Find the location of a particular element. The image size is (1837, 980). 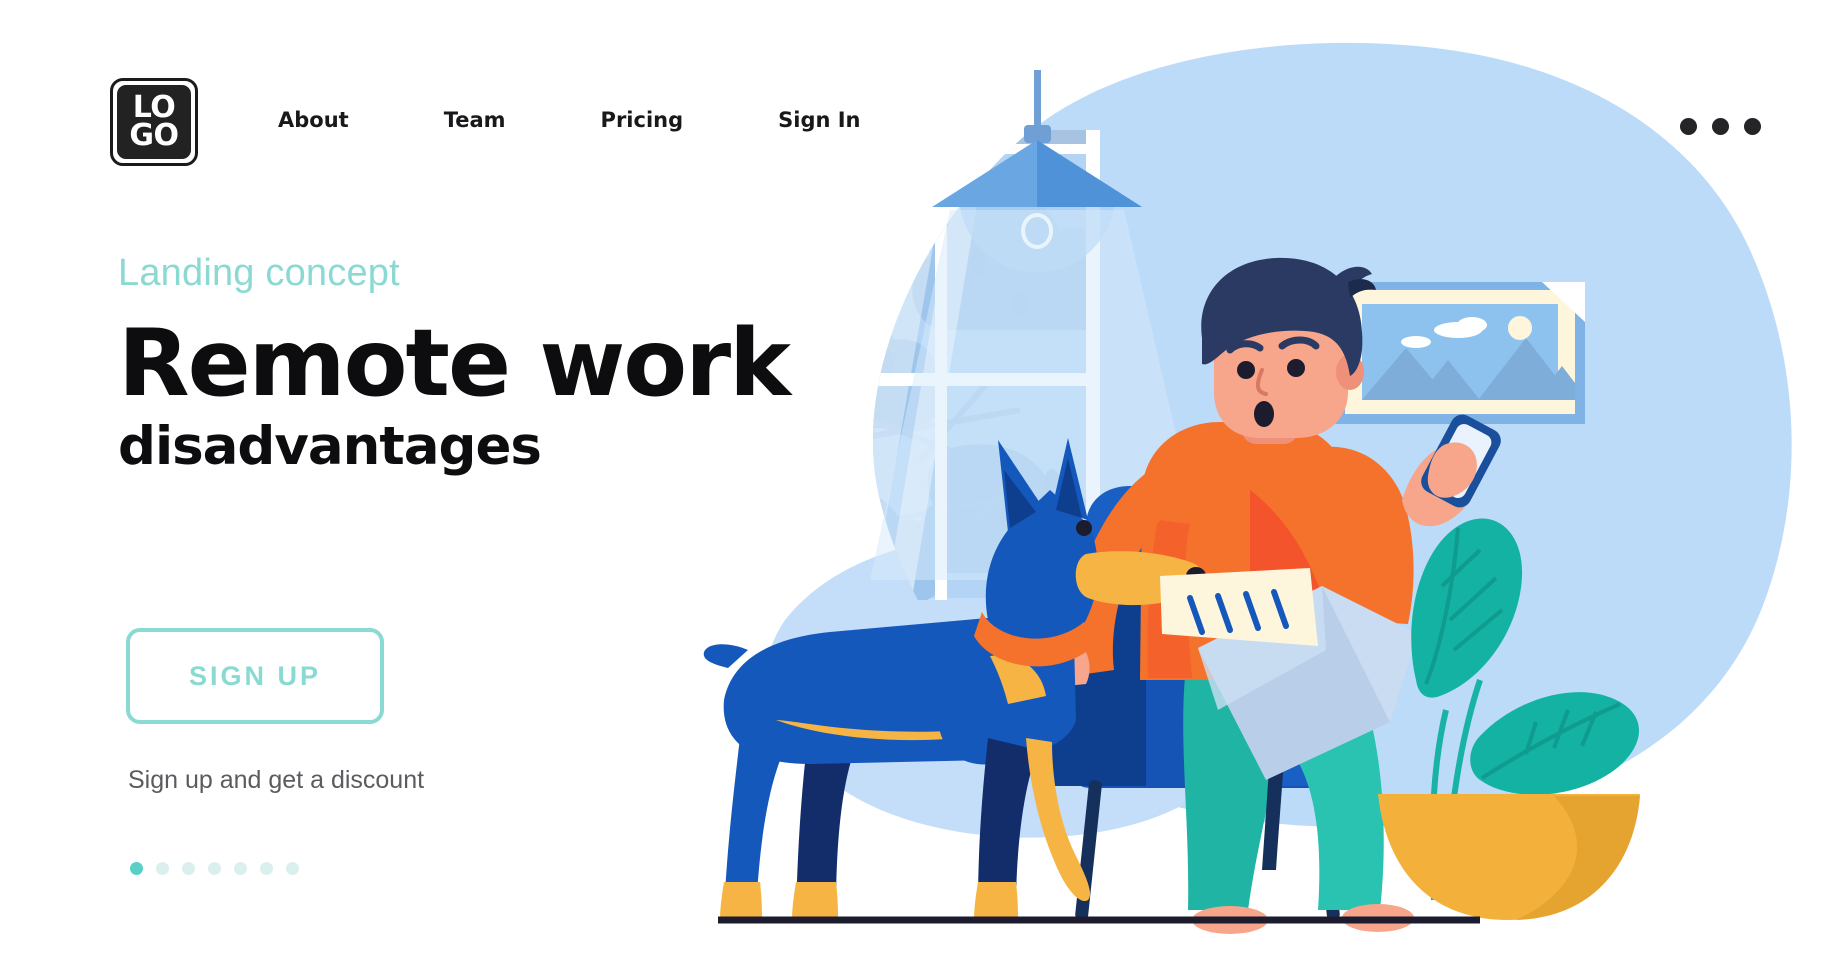

framed-mountain-picture is located at coordinates (1460, 353).